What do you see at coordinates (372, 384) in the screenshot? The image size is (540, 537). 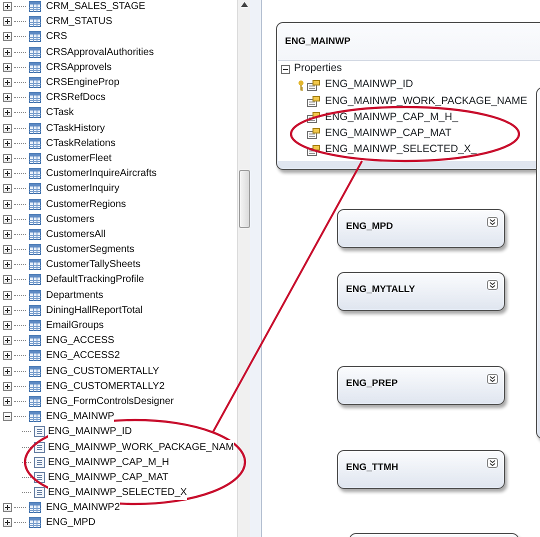 I see `entity-title: ENG_PREP` at bounding box center [372, 384].